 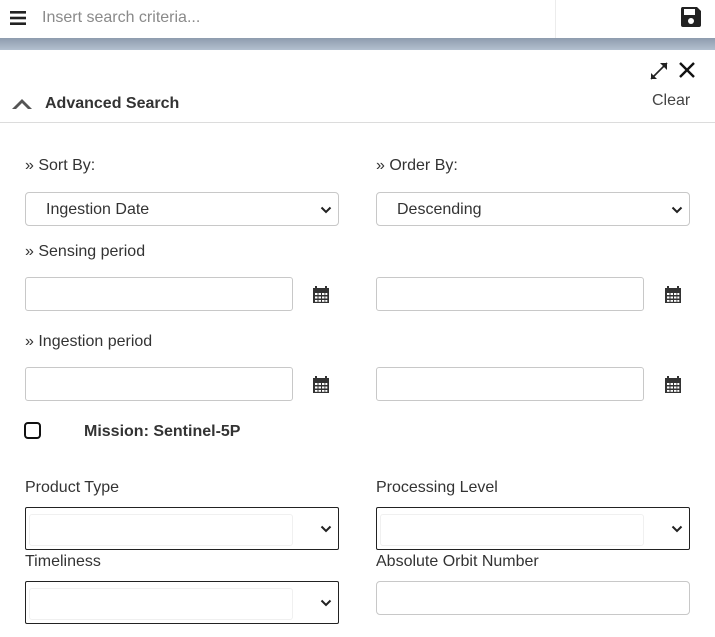 I want to click on sort-by-label: » Sort By:, so click(x=60, y=165).